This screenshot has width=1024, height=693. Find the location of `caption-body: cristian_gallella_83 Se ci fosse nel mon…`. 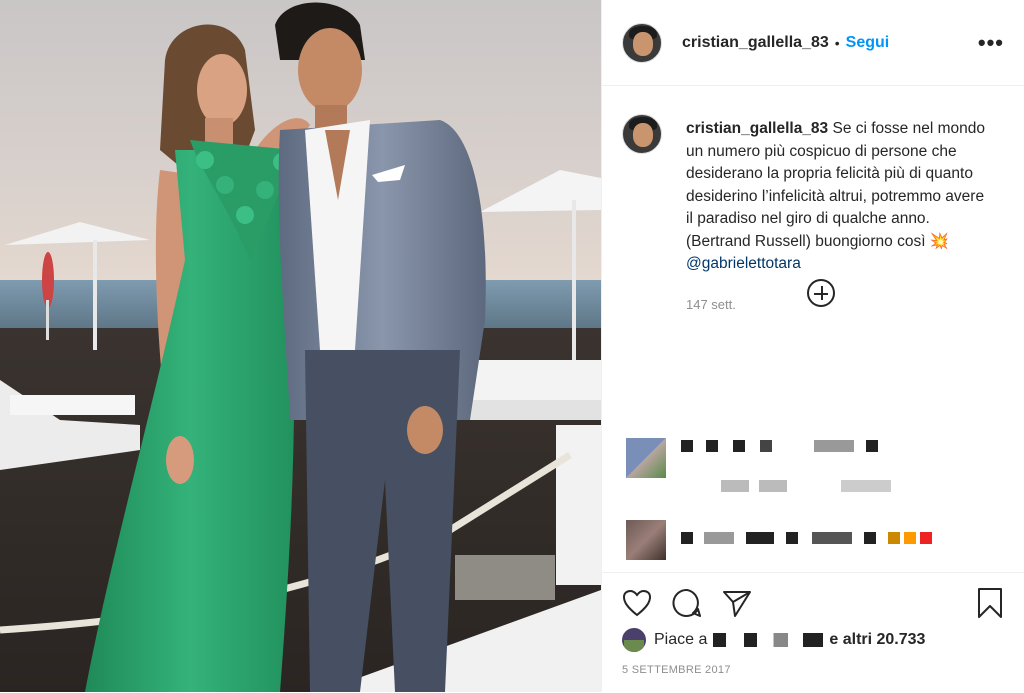

caption-body: cristian_gallella_83 Se ci fosse nel mon… is located at coordinates (836, 217).